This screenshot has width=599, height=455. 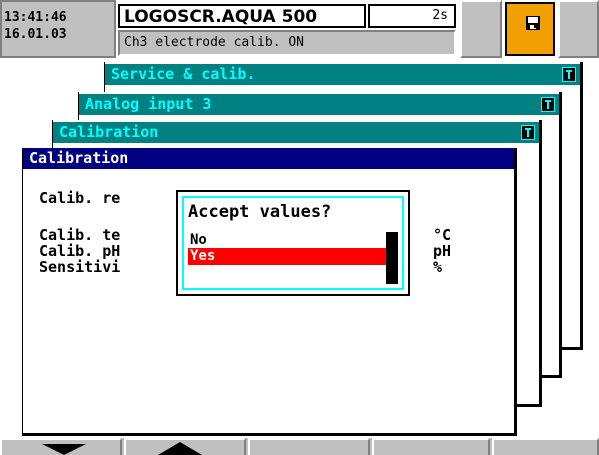 What do you see at coordinates (342, 73) in the screenshot?
I see `window-title-bar: Service & calib.` at bounding box center [342, 73].